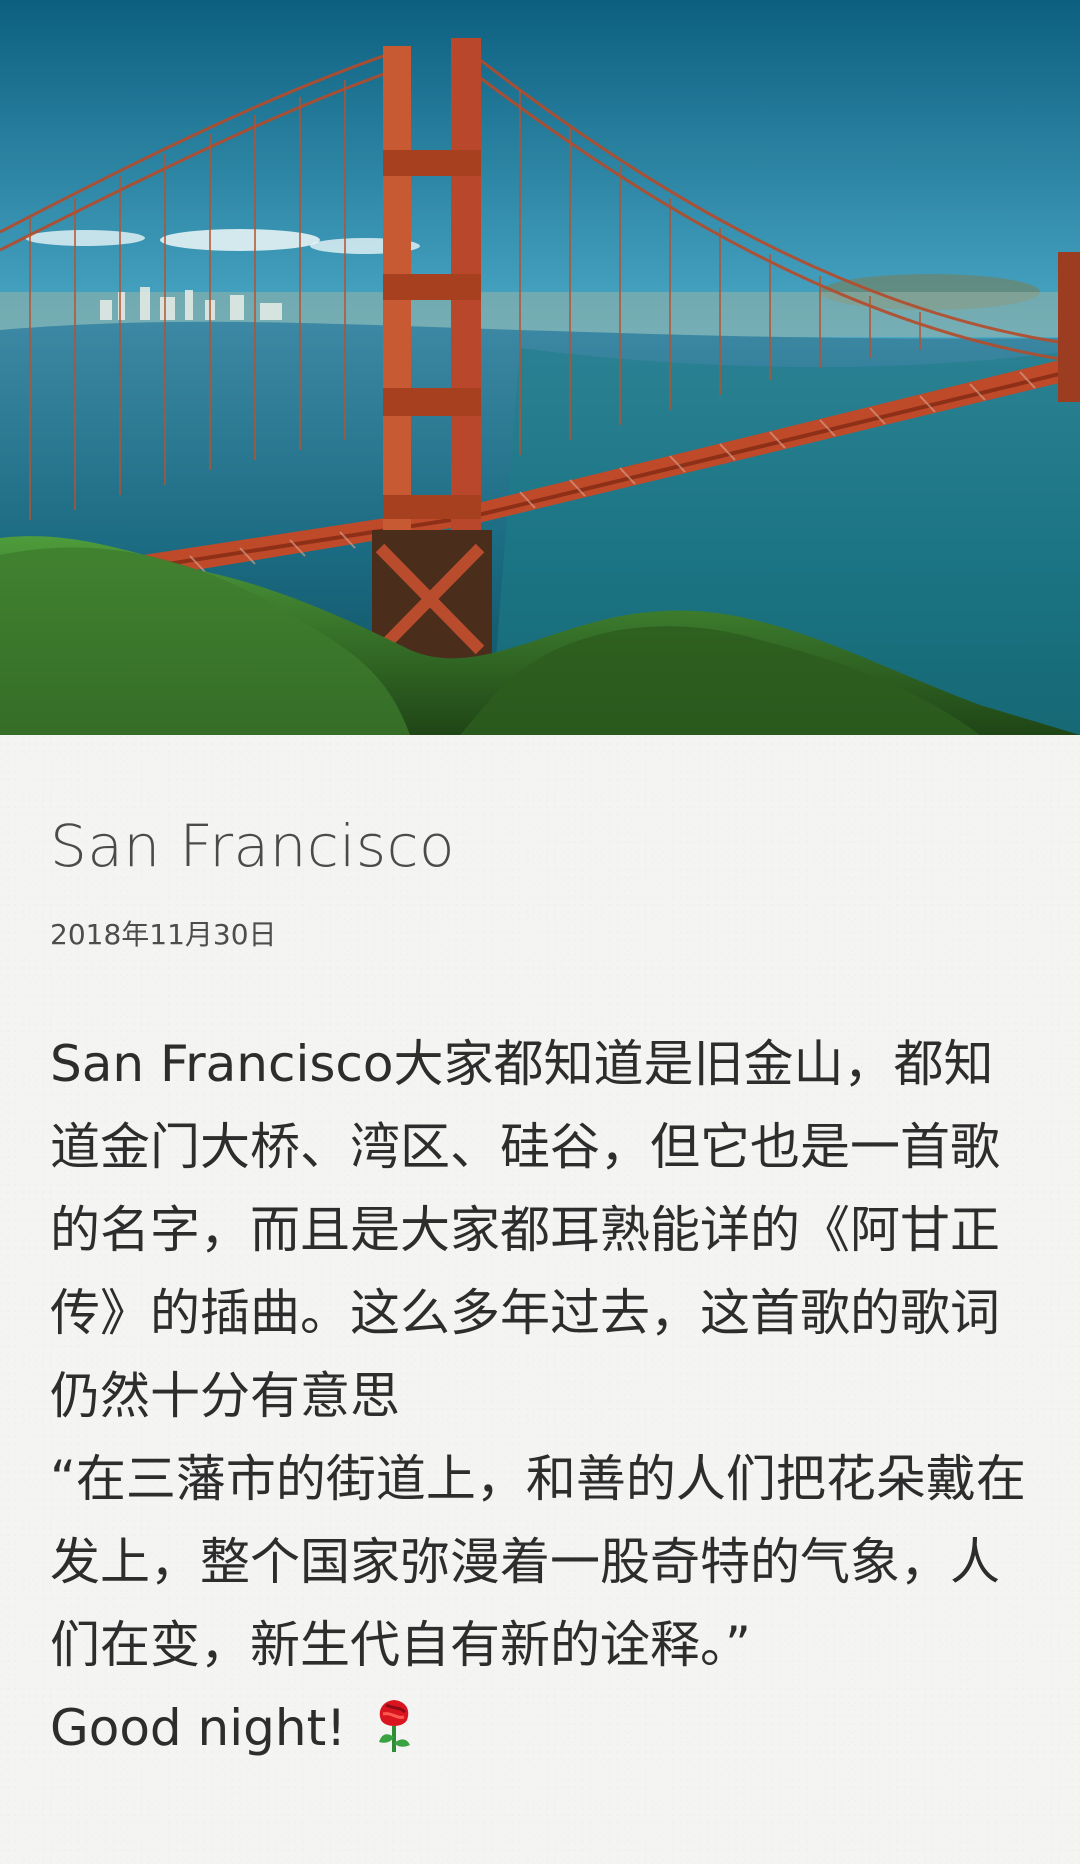 This screenshot has height=1864, width=1080. I want to click on article-title: San Francisco, so click(252, 846).